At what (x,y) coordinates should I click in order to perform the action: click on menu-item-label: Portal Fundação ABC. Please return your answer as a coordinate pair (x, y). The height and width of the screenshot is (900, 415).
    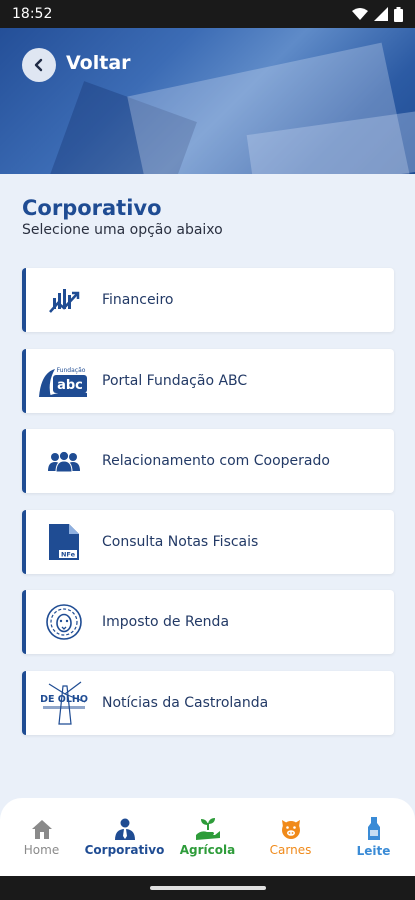
    Looking at the image, I should click on (175, 380).